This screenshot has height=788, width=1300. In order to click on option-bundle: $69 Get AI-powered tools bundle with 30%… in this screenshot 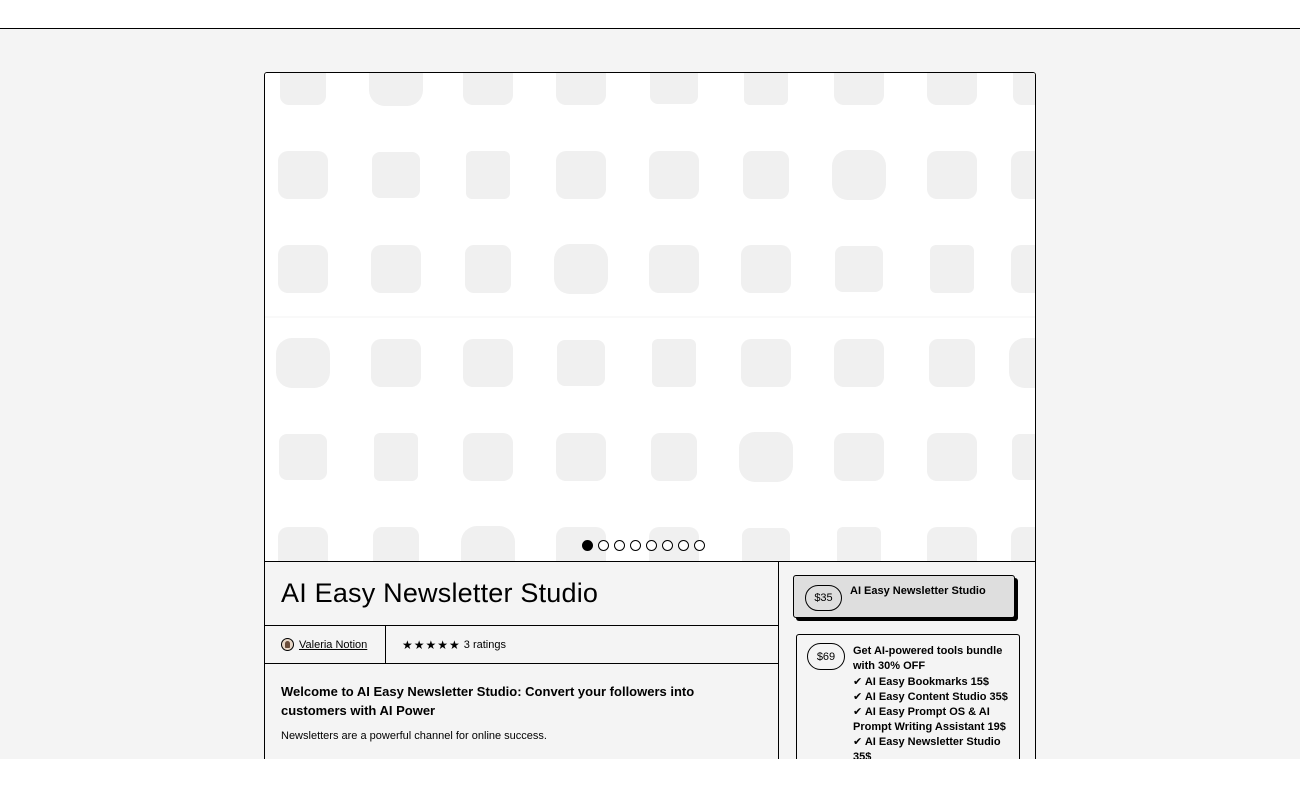, I will do `click(908, 696)`.